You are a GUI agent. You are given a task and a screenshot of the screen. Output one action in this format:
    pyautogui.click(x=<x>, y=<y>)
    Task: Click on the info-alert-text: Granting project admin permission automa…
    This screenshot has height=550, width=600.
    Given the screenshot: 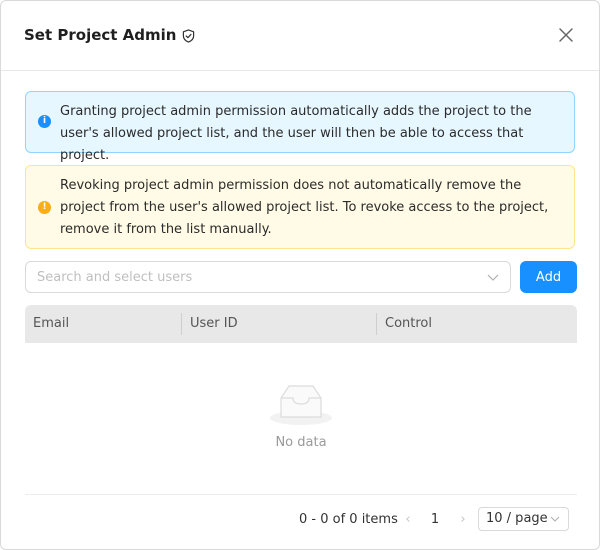 What is the action you would take?
    pyautogui.click(x=296, y=133)
    